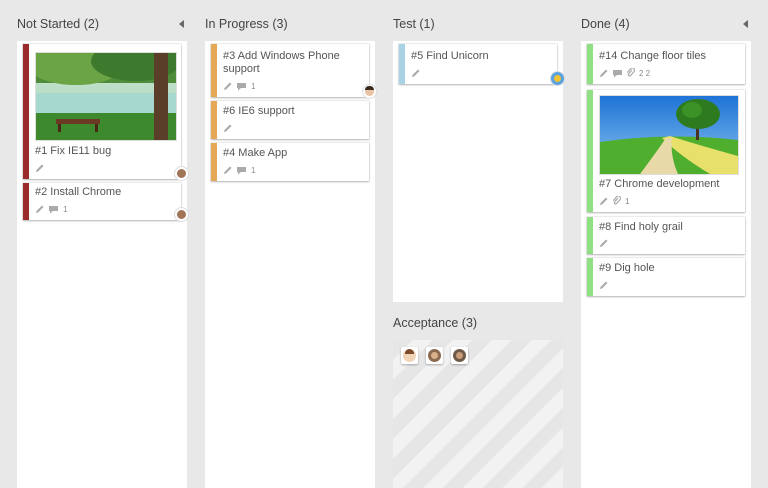  I want to click on card-image-forest-lake, so click(106, 96).